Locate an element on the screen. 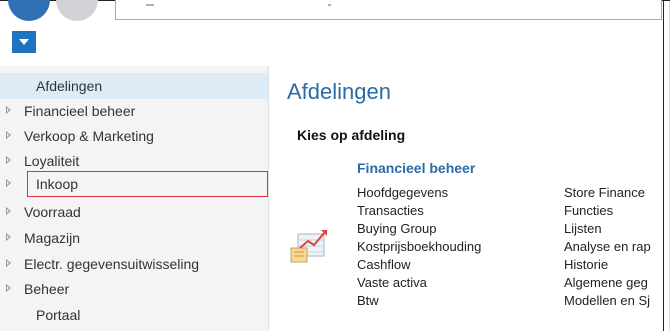 The height and width of the screenshot is (331, 670). sidebar-item-label: Financieel beheer is located at coordinates (80, 111).